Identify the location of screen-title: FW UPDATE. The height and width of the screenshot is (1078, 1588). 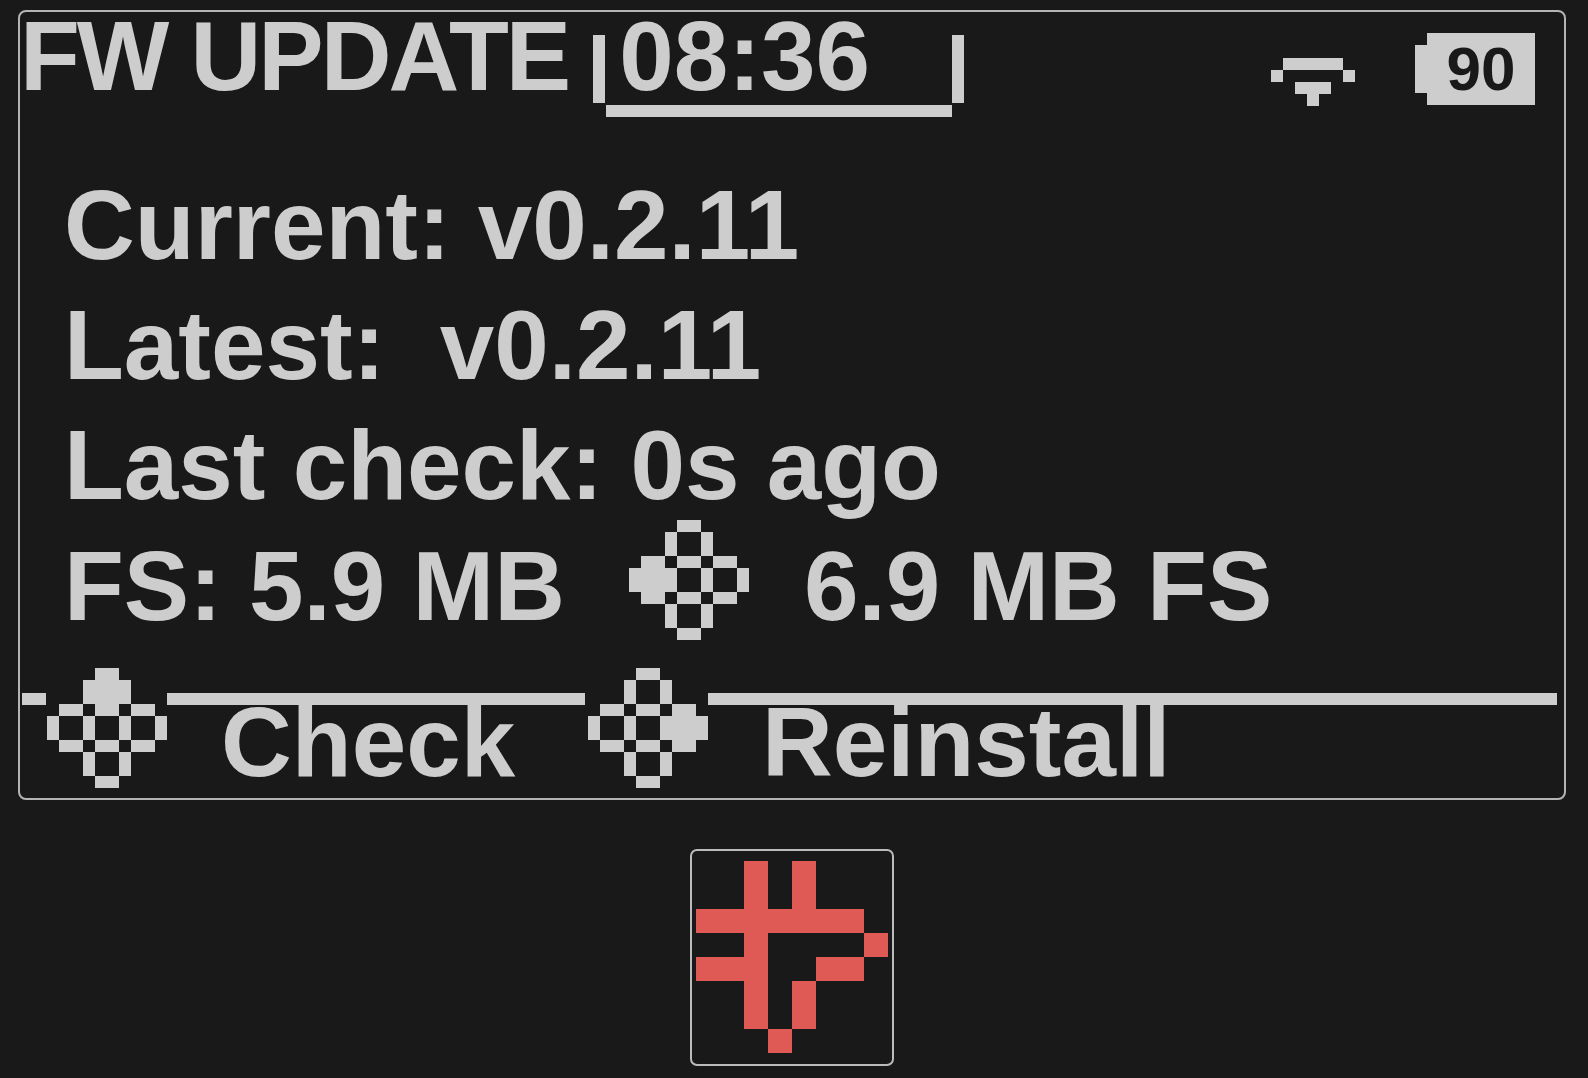
(294, 56).